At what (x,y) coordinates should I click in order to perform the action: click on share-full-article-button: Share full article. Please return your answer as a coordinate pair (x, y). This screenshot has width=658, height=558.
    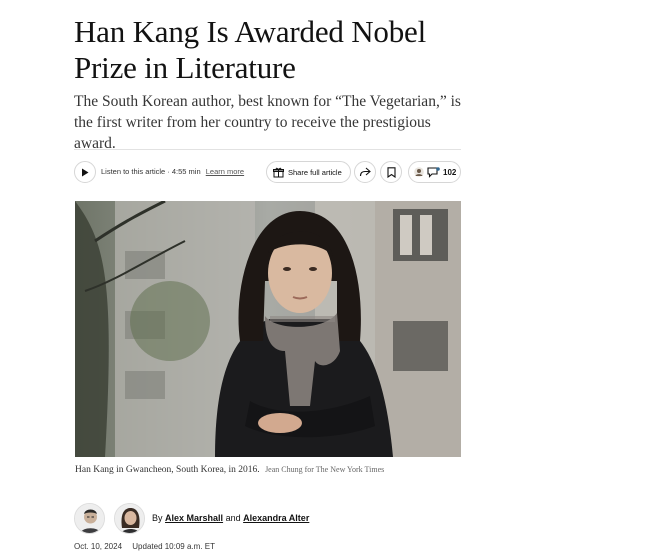
    Looking at the image, I should click on (308, 172).